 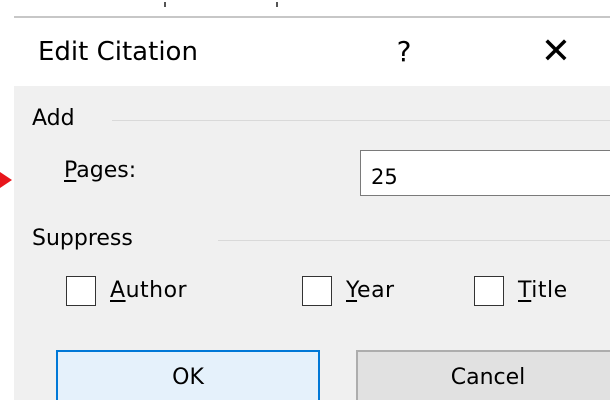 What do you see at coordinates (489, 291) in the screenshot?
I see `title-checkbox` at bounding box center [489, 291].